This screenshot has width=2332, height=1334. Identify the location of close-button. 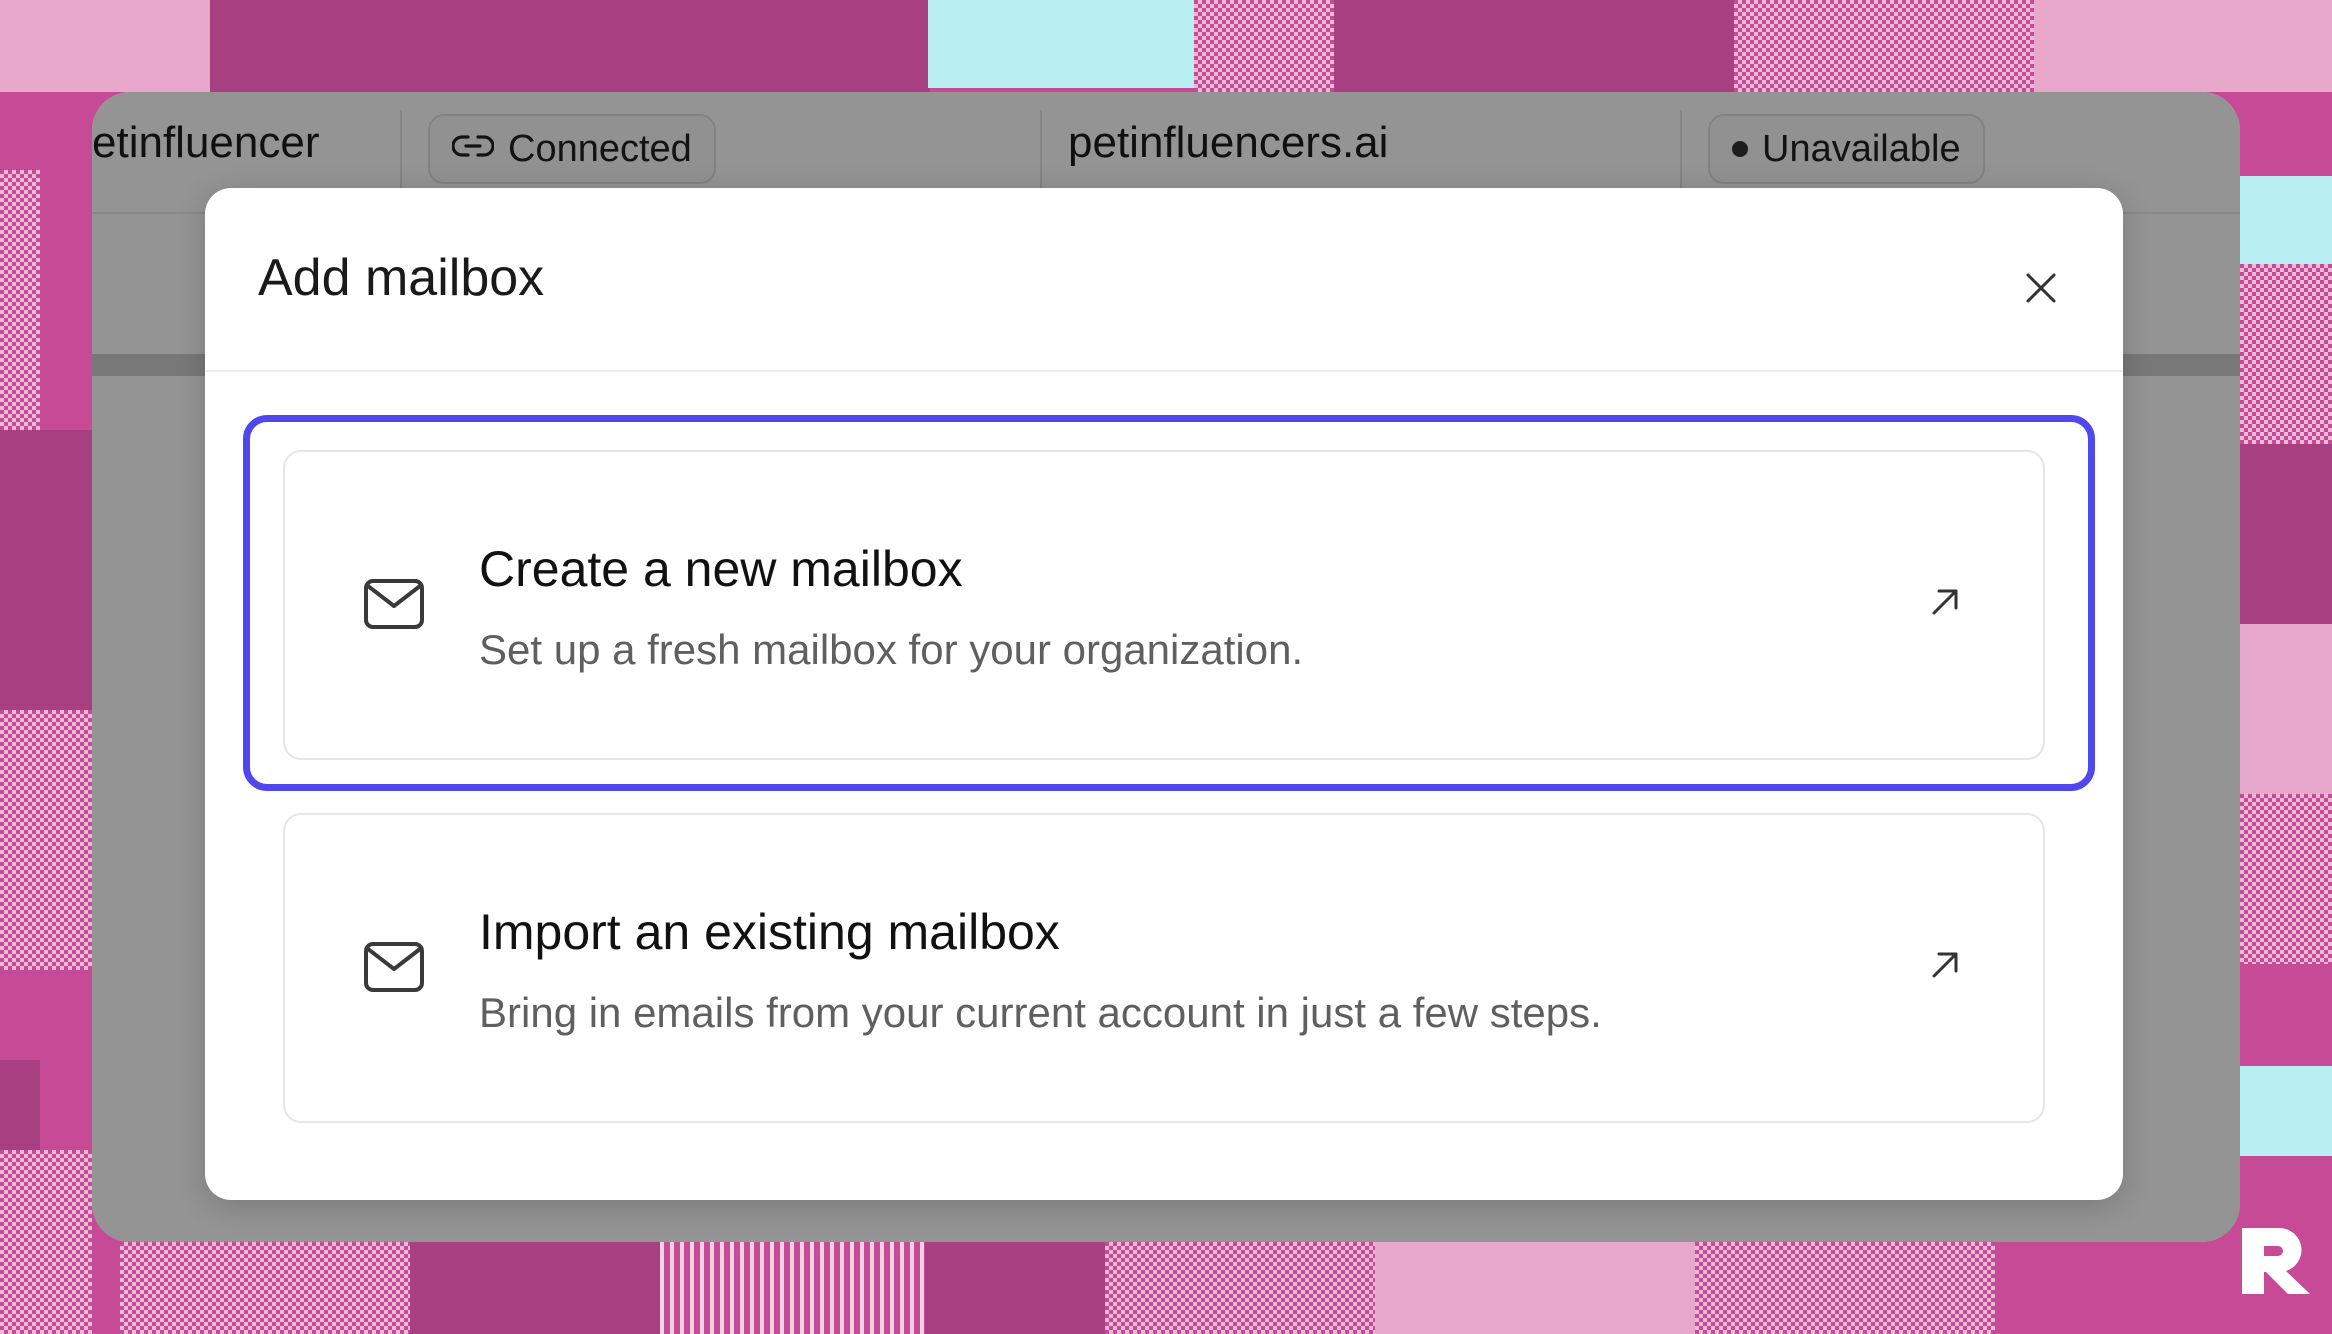
(2041, 288).